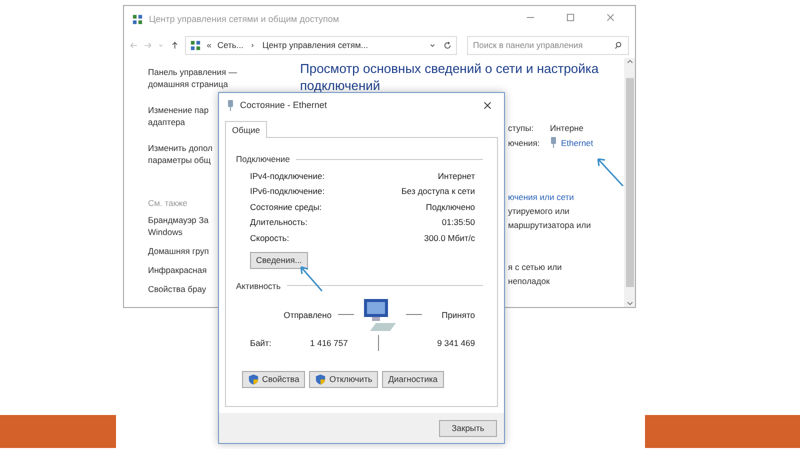  I want to click on action-button: Свойства, so click(274, 379).